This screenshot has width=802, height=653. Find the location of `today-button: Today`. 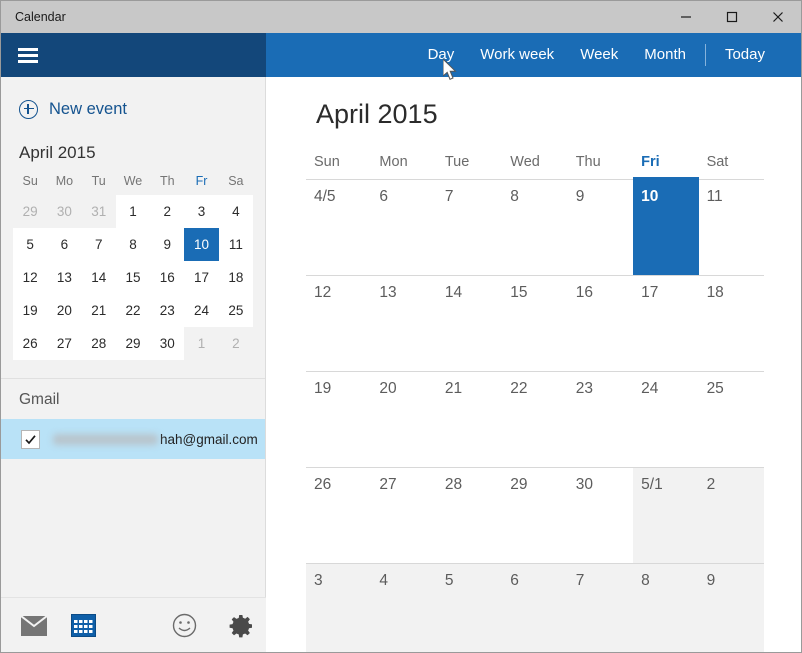

today-button: Today is located at coordinates (745, 55).